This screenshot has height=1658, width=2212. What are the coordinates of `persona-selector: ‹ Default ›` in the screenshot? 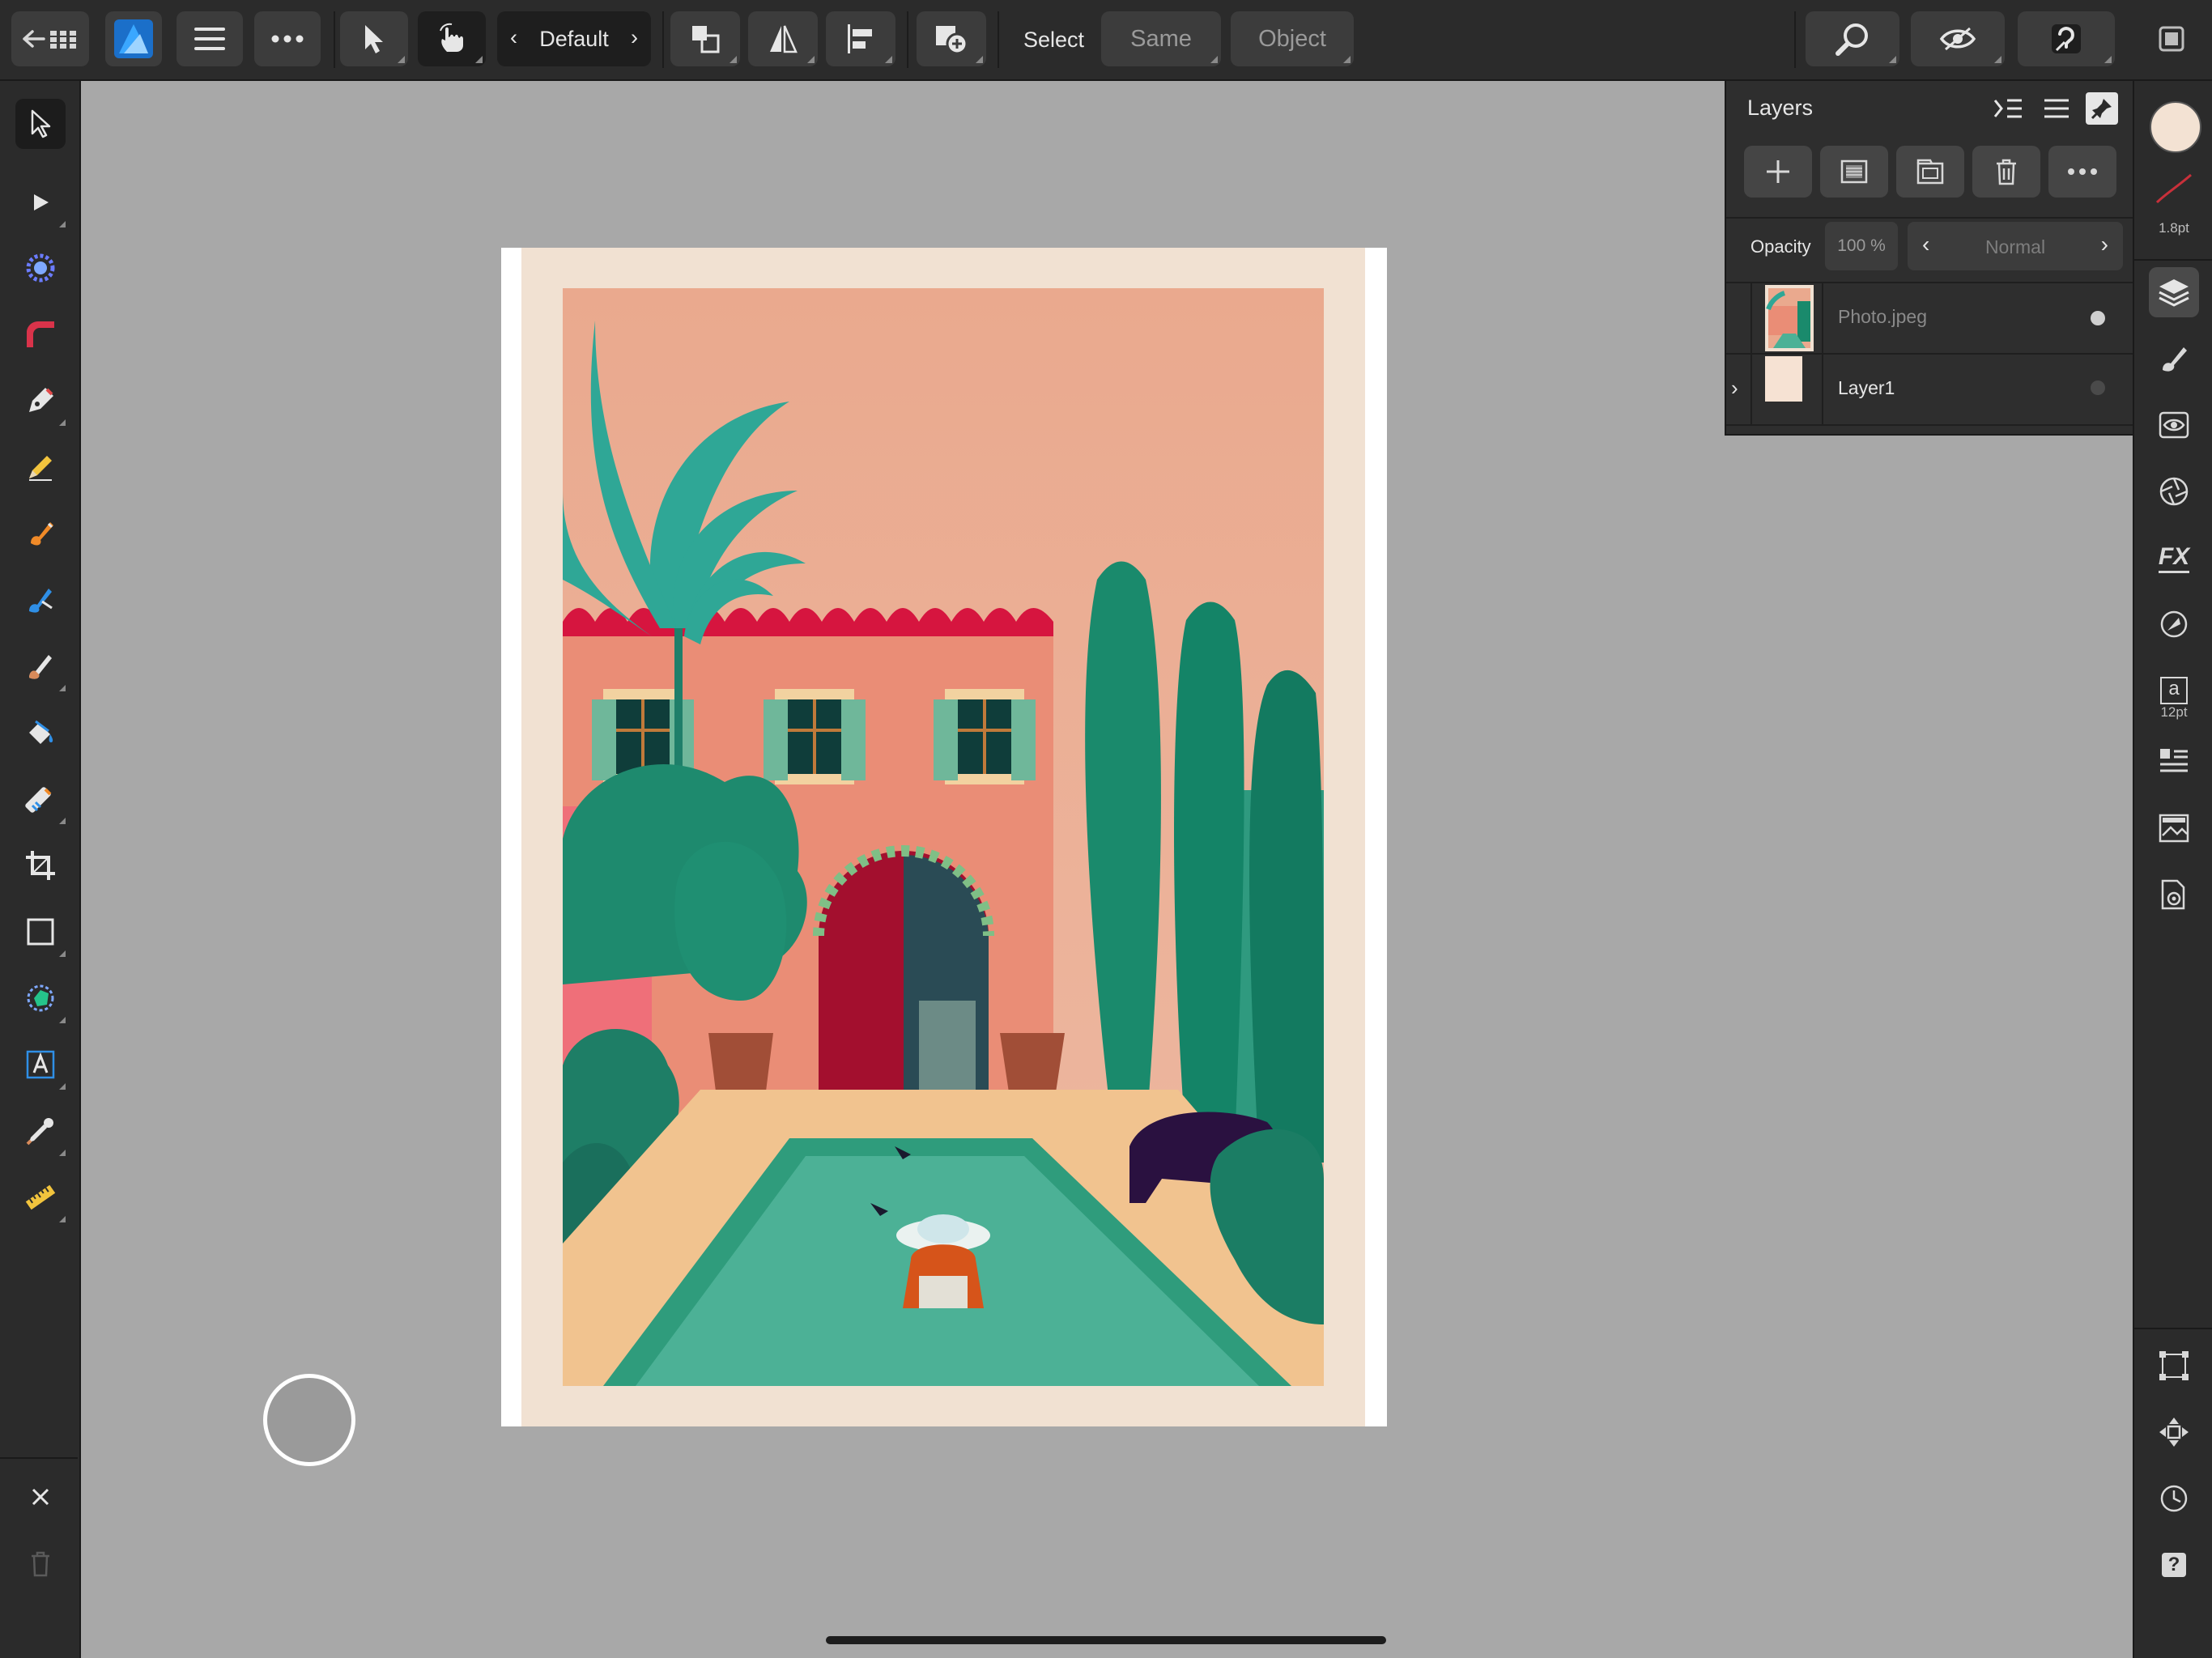 It's located at (574, 38).